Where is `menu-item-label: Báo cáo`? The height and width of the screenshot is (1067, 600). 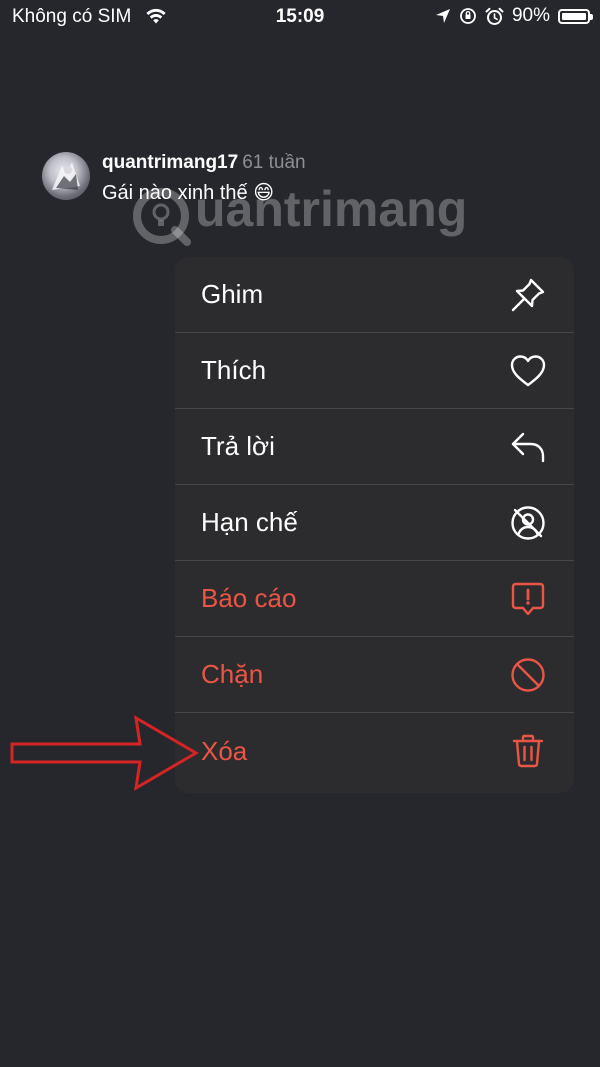
menu-item-label: Báo cáo is located at coordinates (249, 598).